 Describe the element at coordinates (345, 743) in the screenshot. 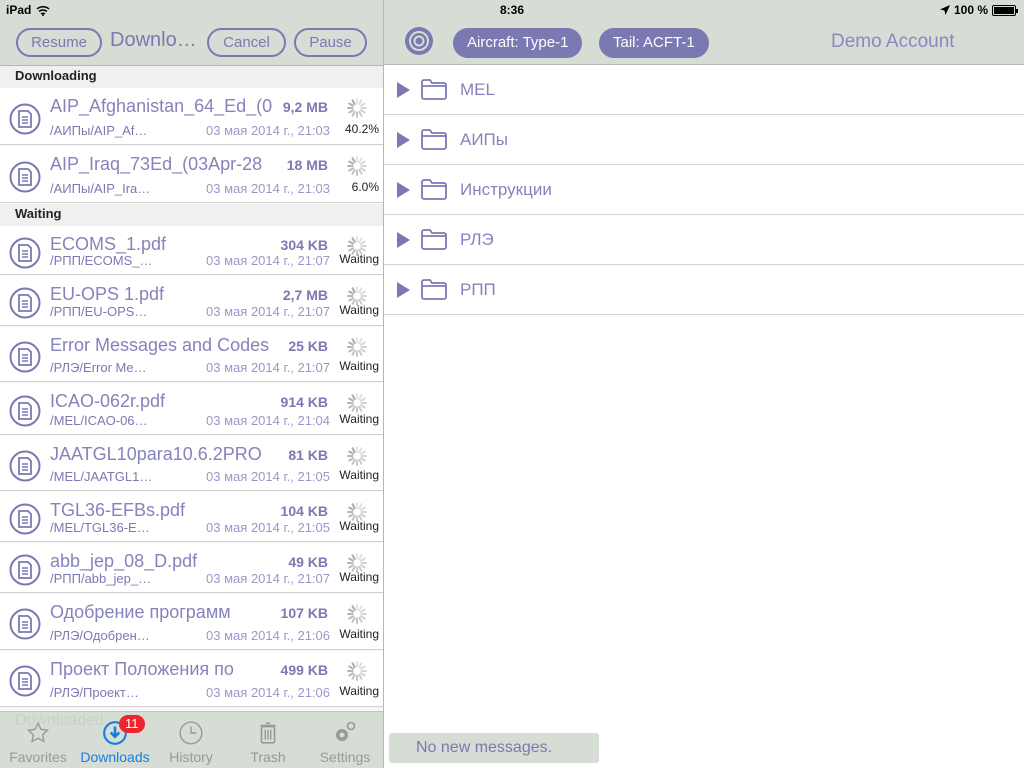

I see `tab-settings: Settings` at that location.